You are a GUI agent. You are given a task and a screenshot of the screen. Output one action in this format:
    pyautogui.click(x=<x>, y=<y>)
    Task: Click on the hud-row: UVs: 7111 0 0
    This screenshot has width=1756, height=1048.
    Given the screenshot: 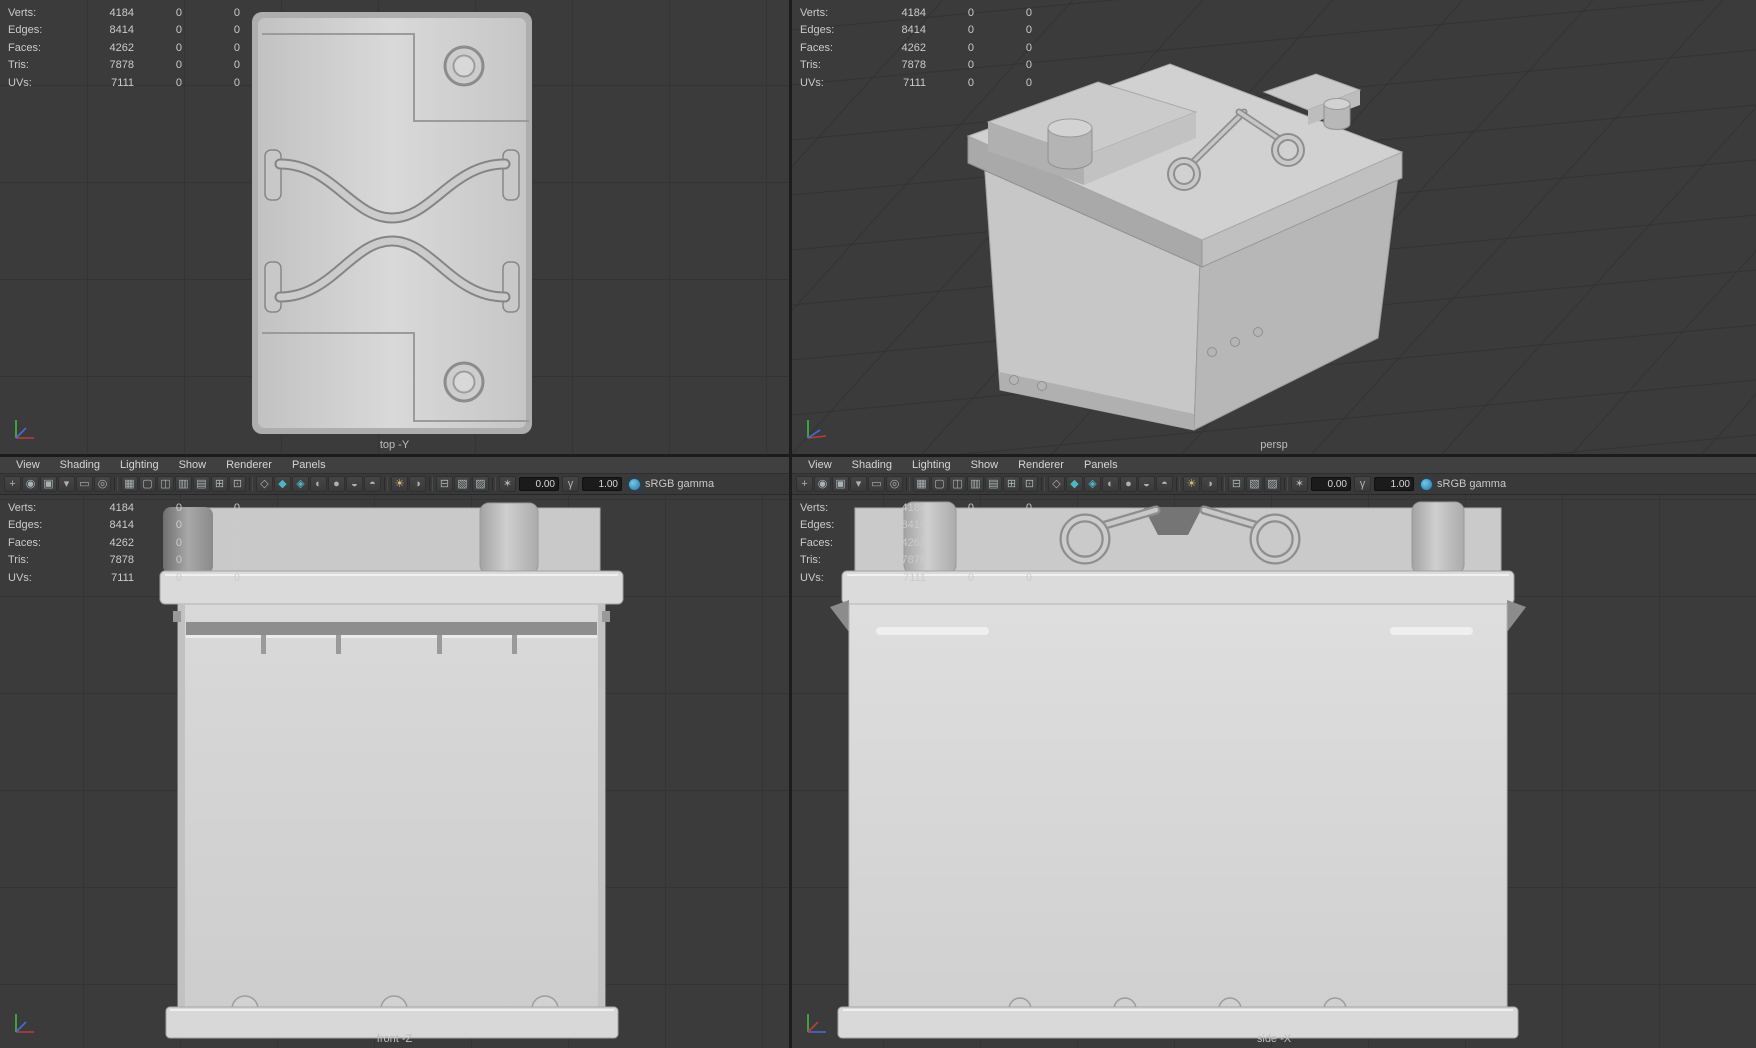 What is the action you would take?
    pyautogui.click(x=124, y=83)
    